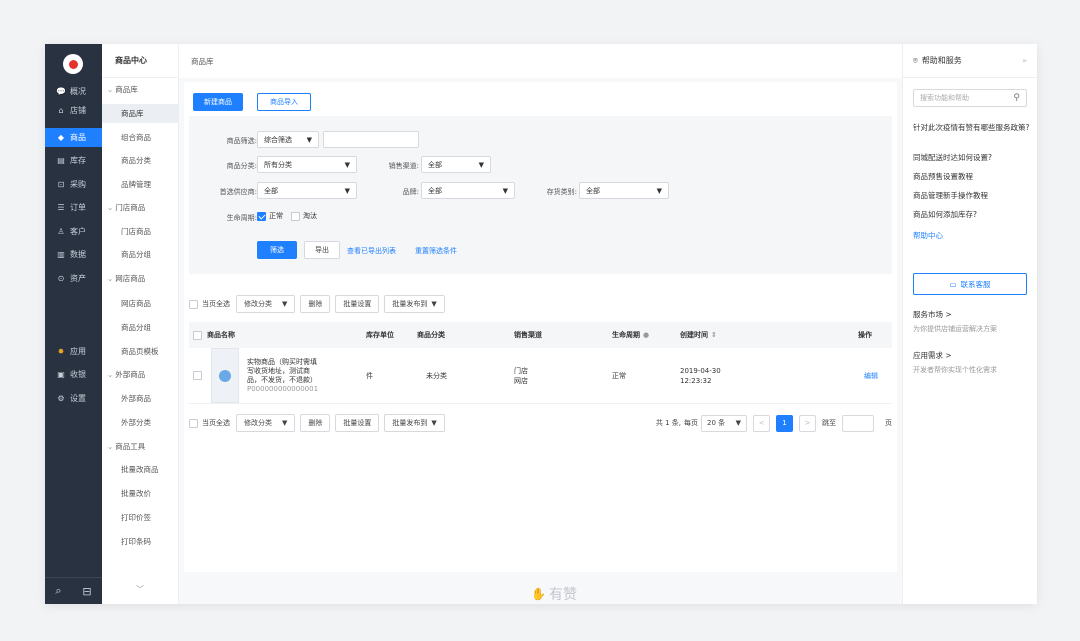 The width and height of the screenshot is (1080, 641). I want to click on tag-icon: ◆, so click(61, 137).